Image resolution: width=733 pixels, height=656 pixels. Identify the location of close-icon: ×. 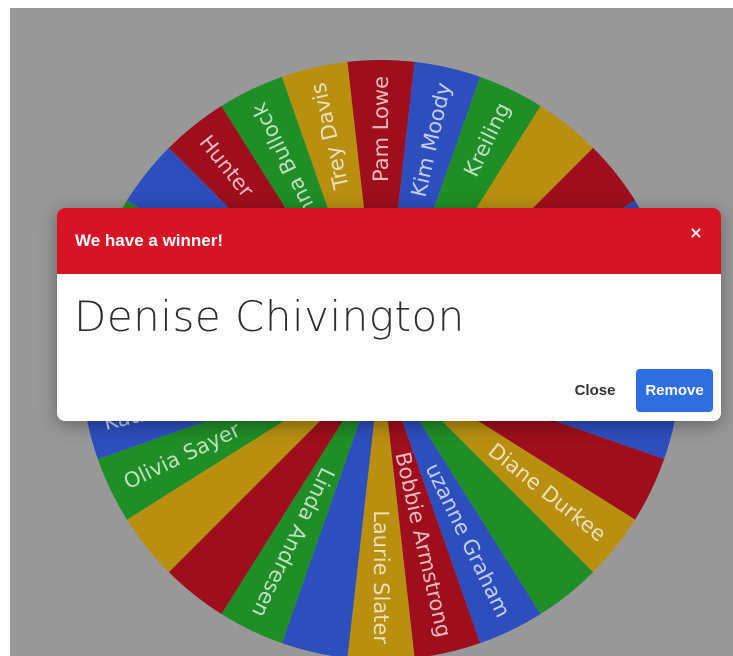
(696, 233).